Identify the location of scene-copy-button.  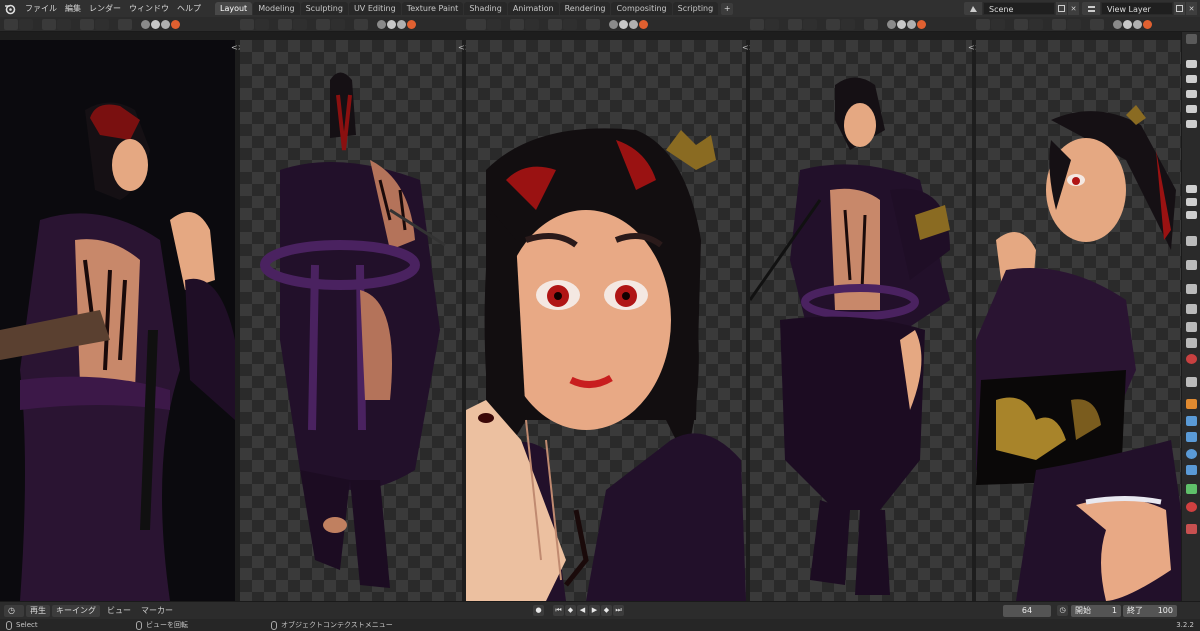
(1061, 8).